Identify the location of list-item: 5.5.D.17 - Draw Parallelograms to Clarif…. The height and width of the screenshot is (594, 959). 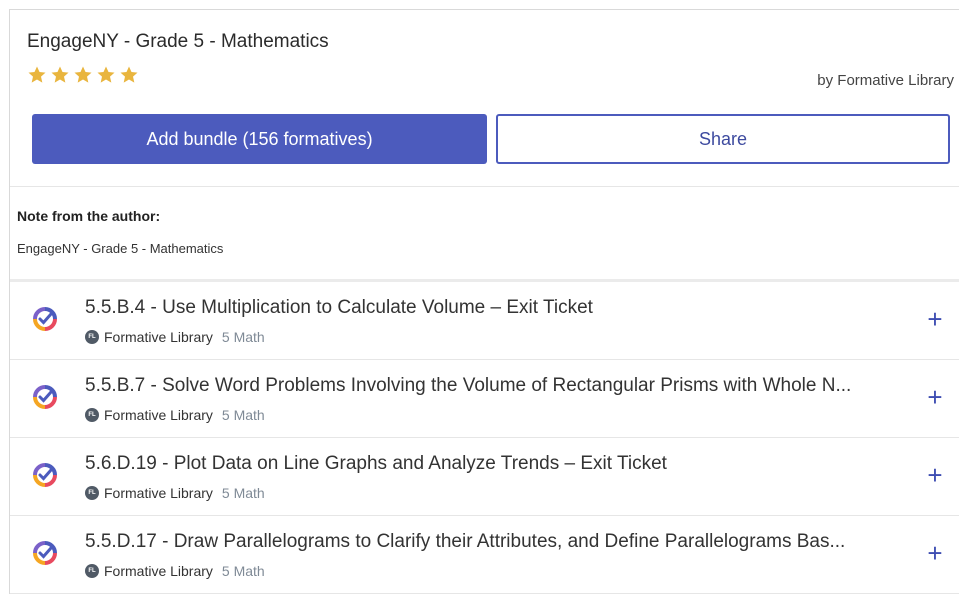
(484, 555).